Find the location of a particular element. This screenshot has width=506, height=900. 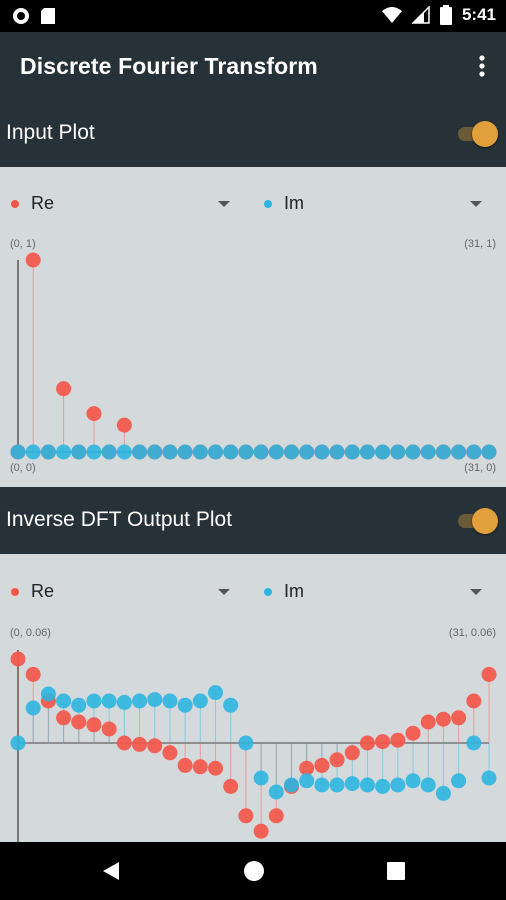

back-icon is located at coordinates (111, 871).